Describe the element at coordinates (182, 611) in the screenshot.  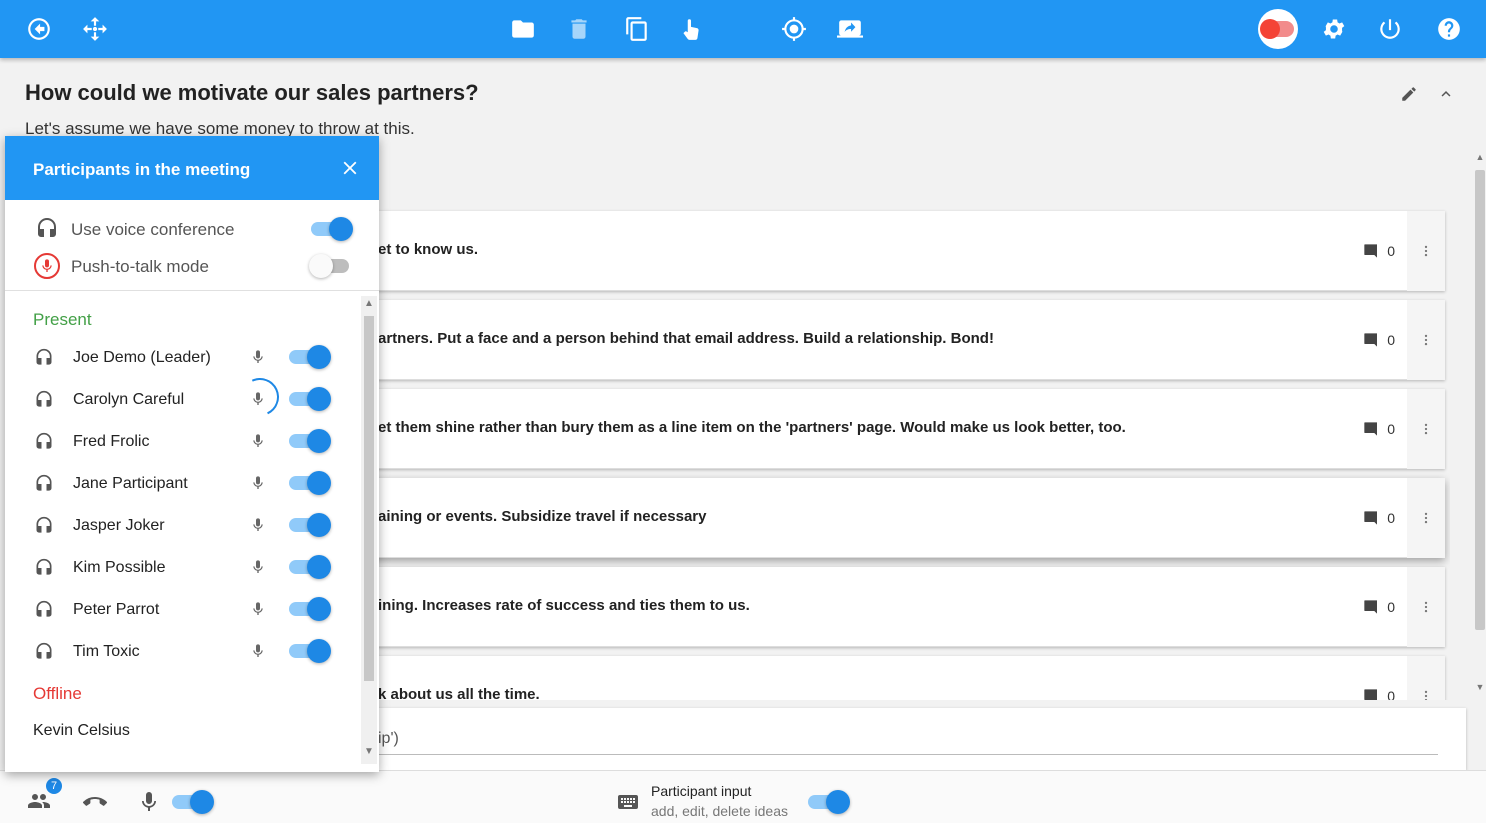
I see `participant-row: Peter Parrot` at that location.